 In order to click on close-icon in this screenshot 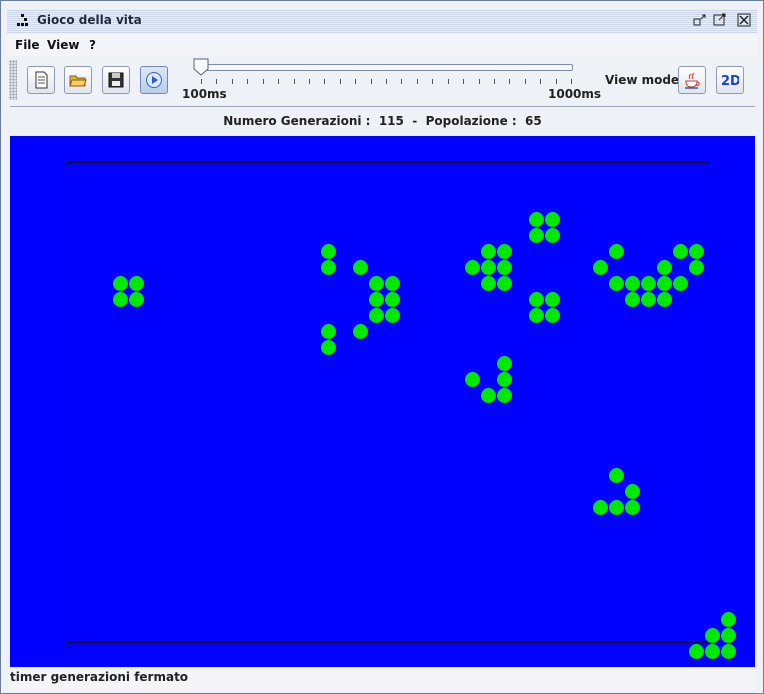, I will do `click(744, 20)`.